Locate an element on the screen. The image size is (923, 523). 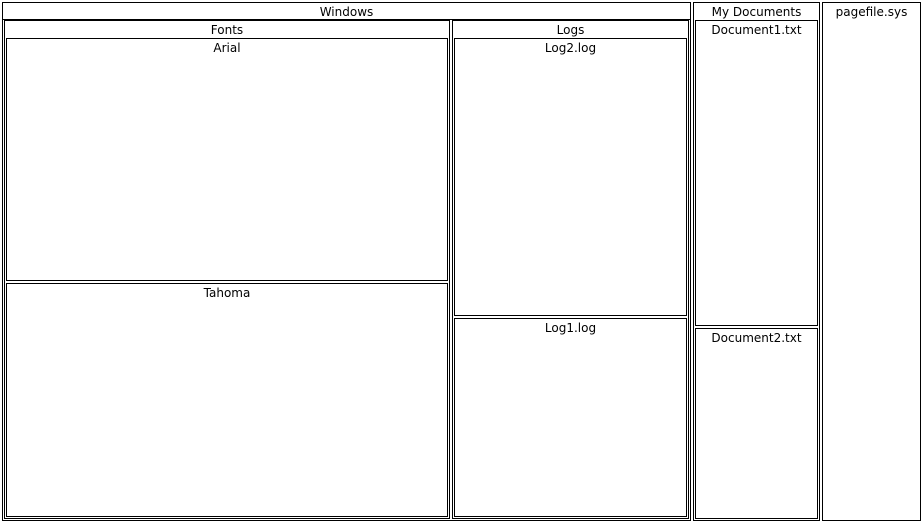
treemap-node-pagefile: pagefile.sys is located at coordinates (871, 261).